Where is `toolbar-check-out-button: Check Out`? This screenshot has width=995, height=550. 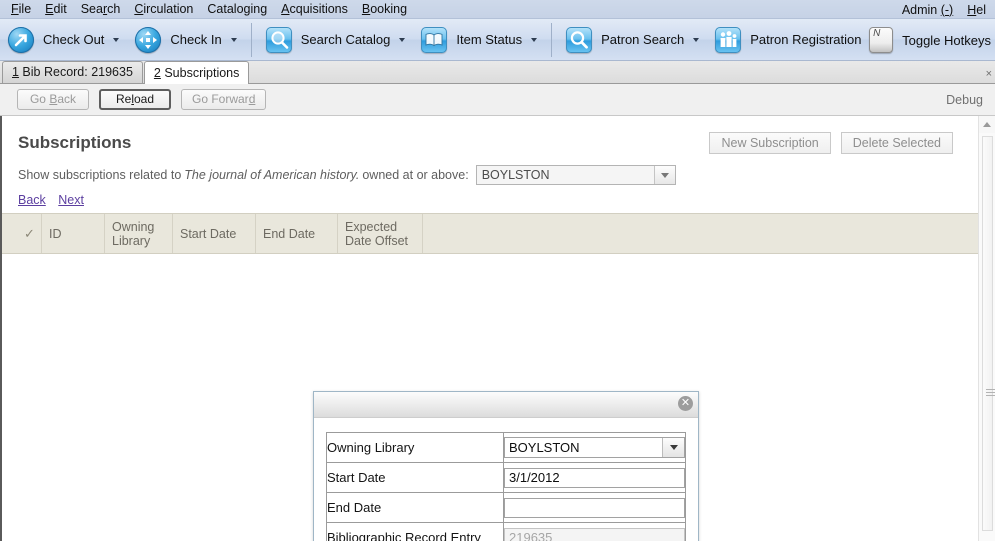 toolbar-check-out-button: Check Out is located at coordinates (63, 39).